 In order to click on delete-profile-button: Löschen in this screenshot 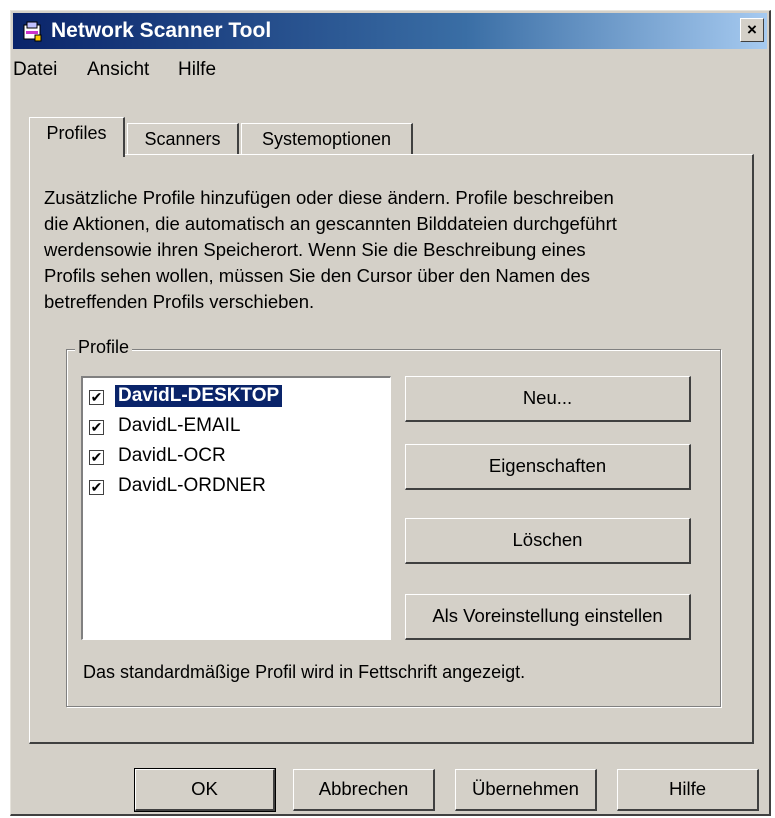, I will do `click(548, 541)`.